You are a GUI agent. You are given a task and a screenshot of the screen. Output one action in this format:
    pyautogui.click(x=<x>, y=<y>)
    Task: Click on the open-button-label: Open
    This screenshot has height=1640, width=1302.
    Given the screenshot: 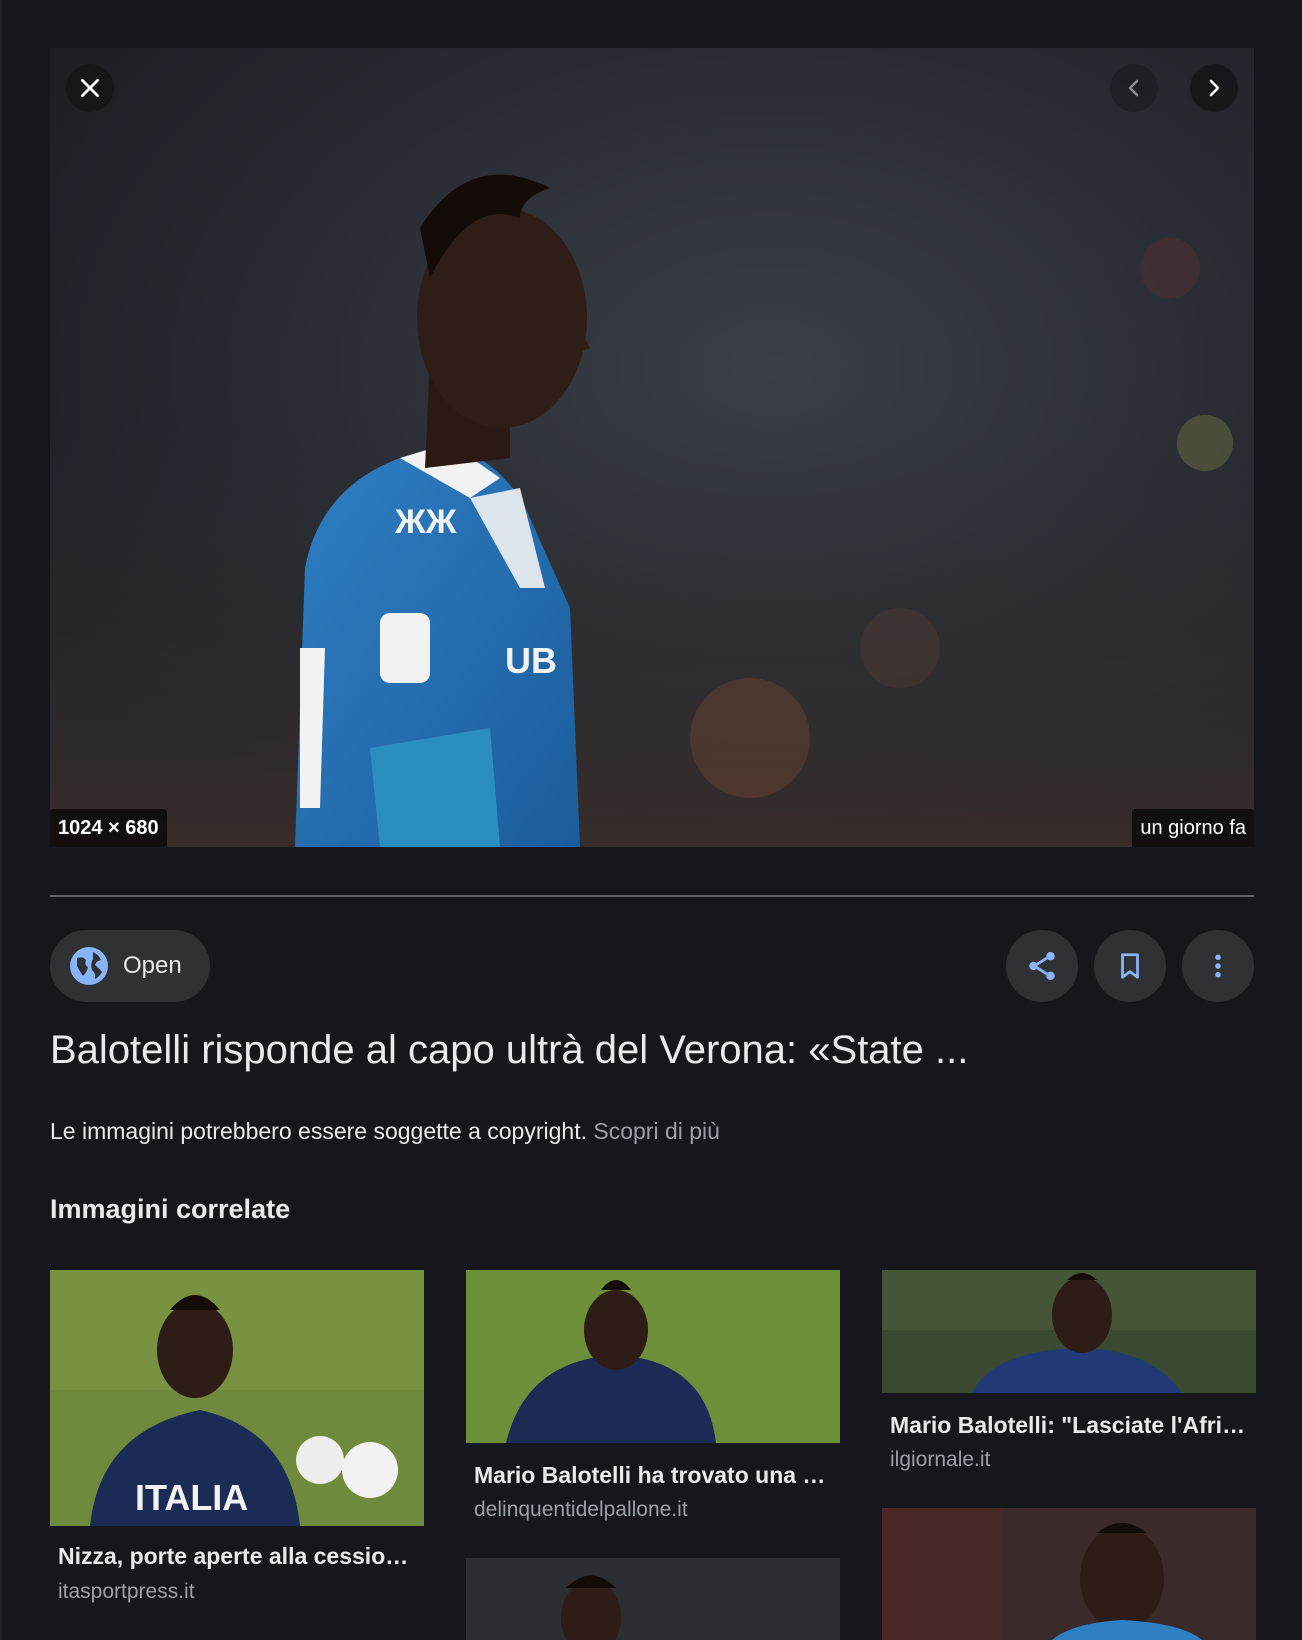 What is the action you would take?
    pyautogui.click(x=152, y=965)
    